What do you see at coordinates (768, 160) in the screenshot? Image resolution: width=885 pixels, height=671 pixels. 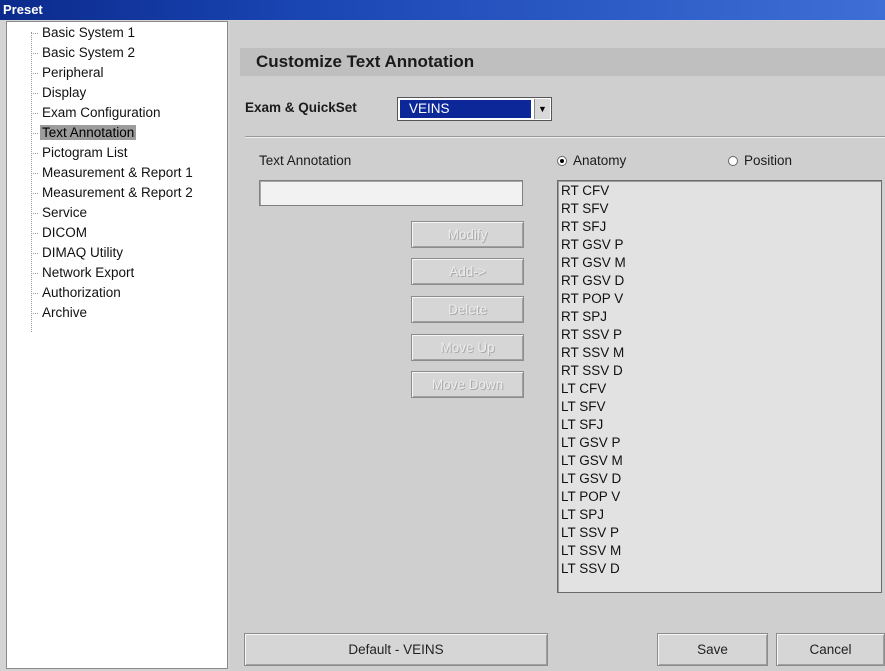 I see `position-radio-label: Position` at bounding box center [768, 160].